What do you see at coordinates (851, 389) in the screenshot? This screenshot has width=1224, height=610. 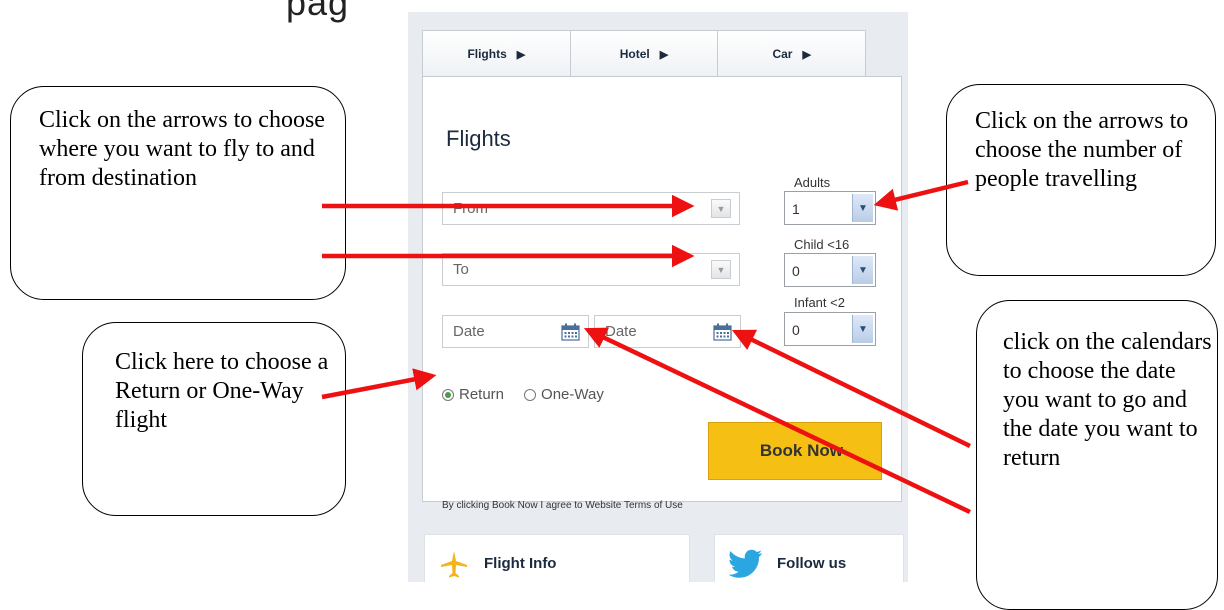 I see `arrow-to-return-calendar` at bounding box center [851, 389].